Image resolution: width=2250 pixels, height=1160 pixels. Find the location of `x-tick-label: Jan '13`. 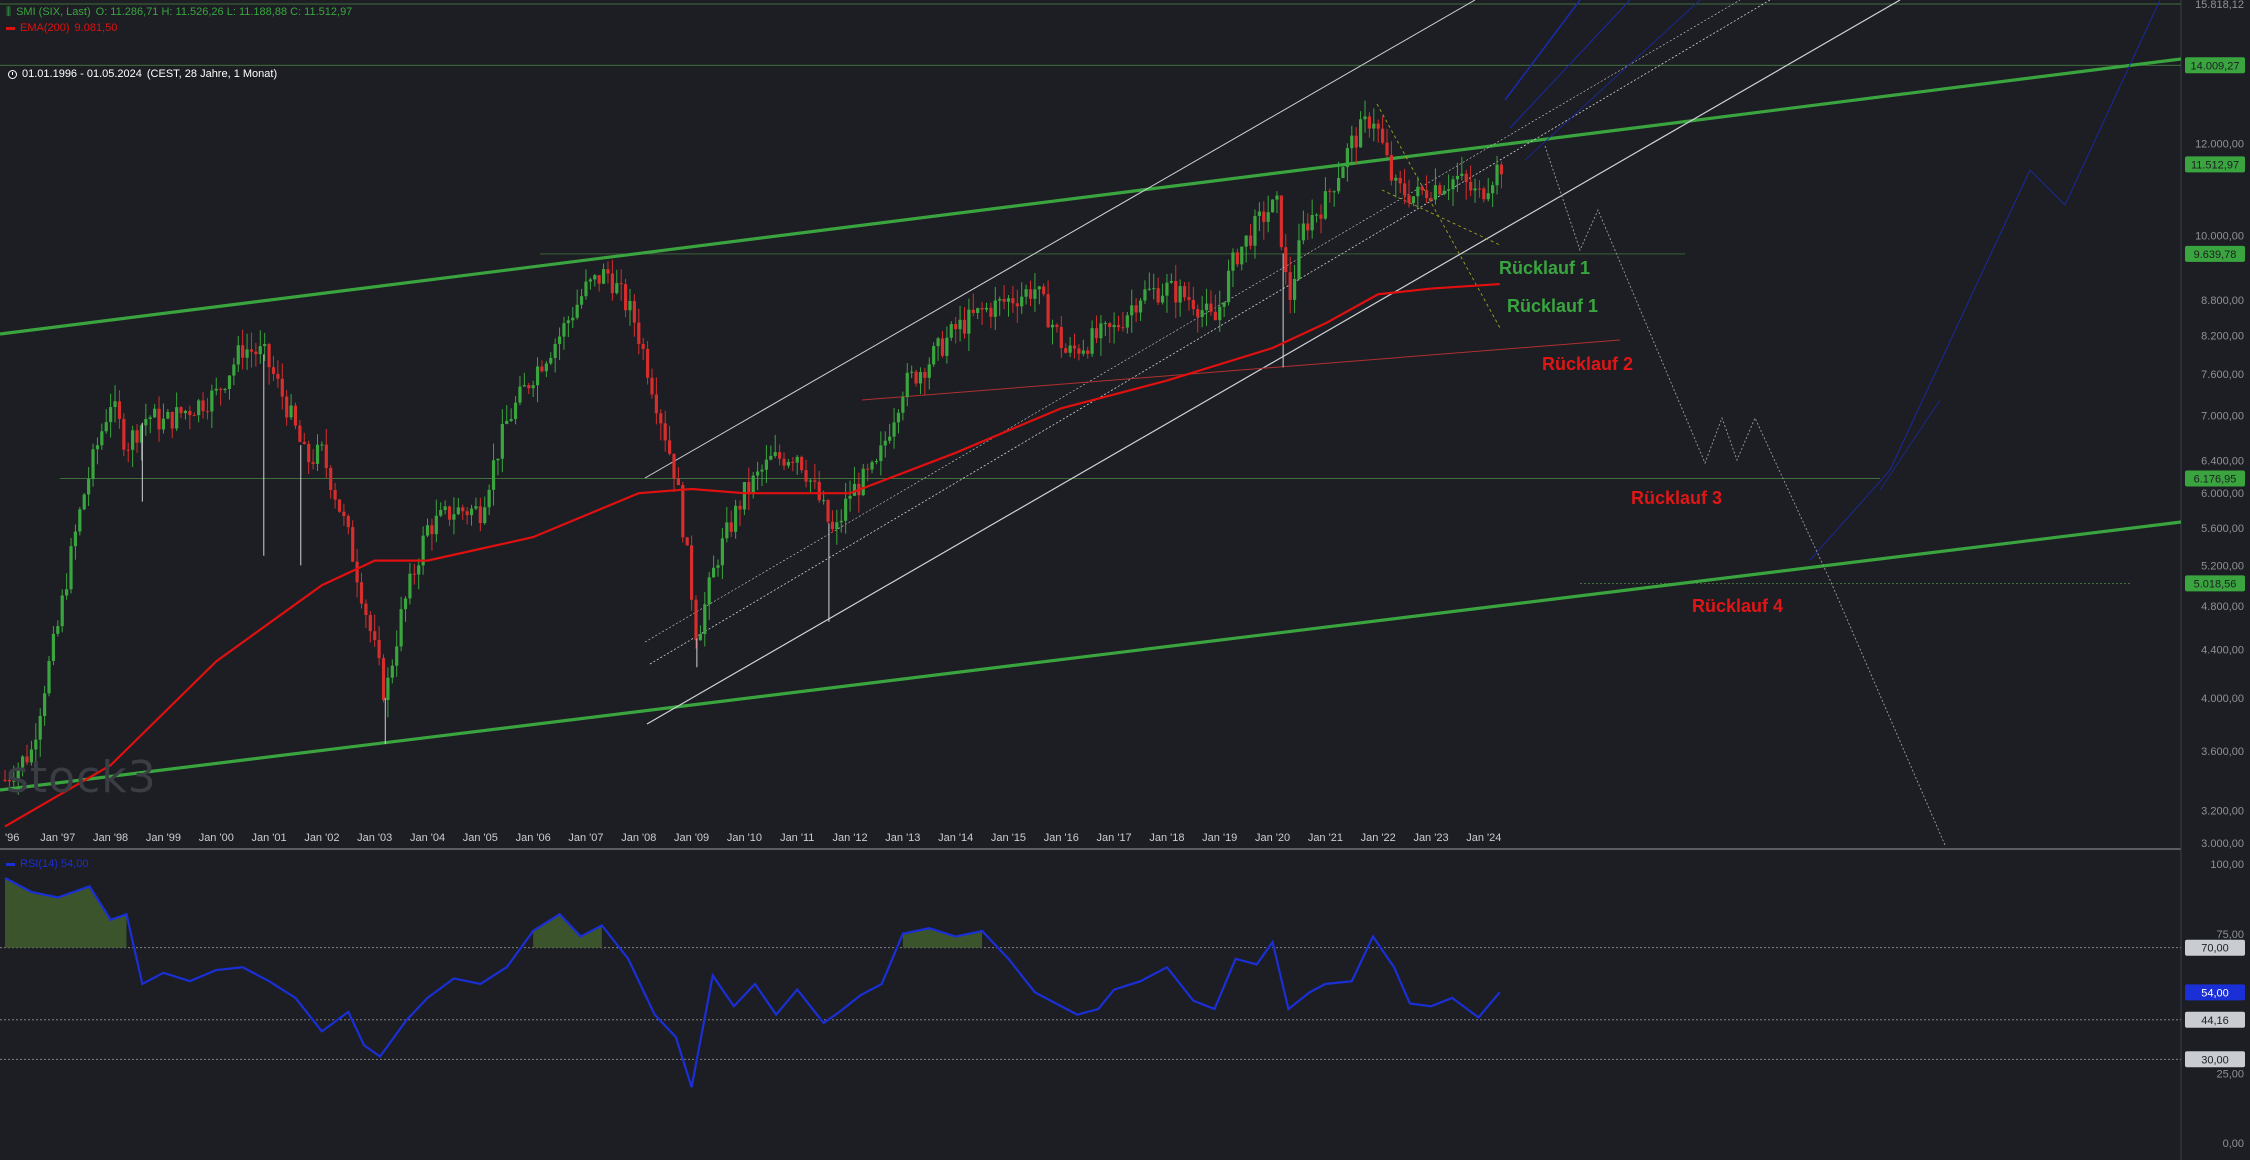

x-tick-label: Jan '13 is located at coordinates (902, 838).